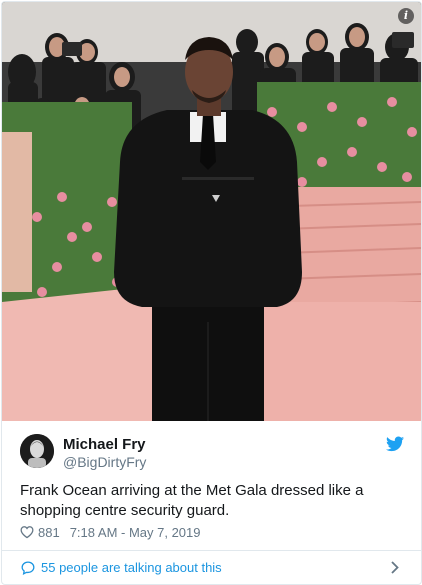 The height and width of the screenshot is (585, 422). I want to click on author-handle: @BigDirtyFry, so click(104, 462).